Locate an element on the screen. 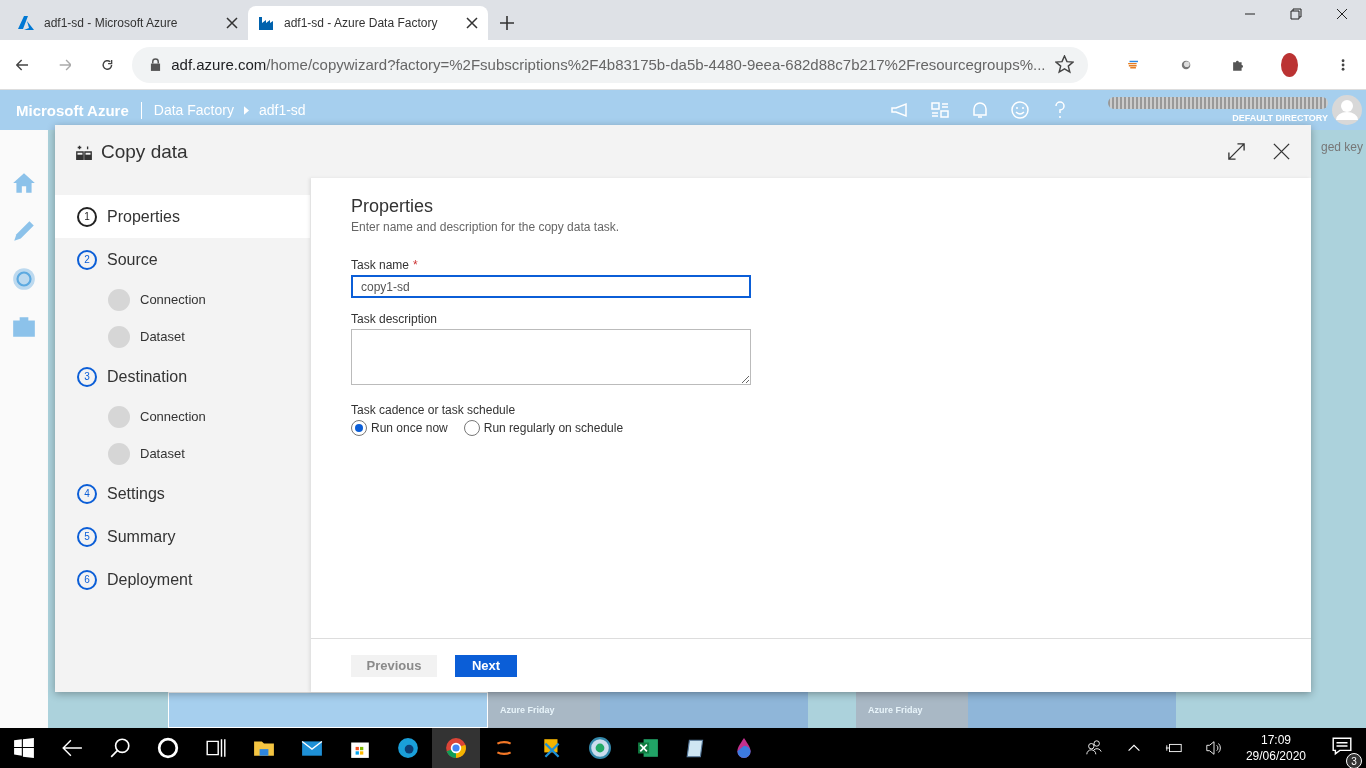  triangle-logo-icon is located at coordinates (26, 23).